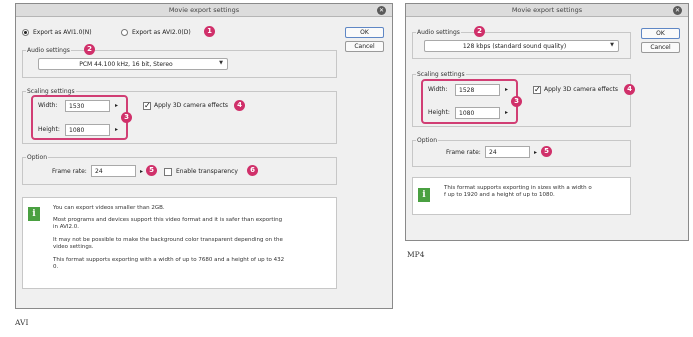  I want to click on avi-audio-value: PCM 44.100 kHz, 16 bit, Stereo, so click(126, 64).